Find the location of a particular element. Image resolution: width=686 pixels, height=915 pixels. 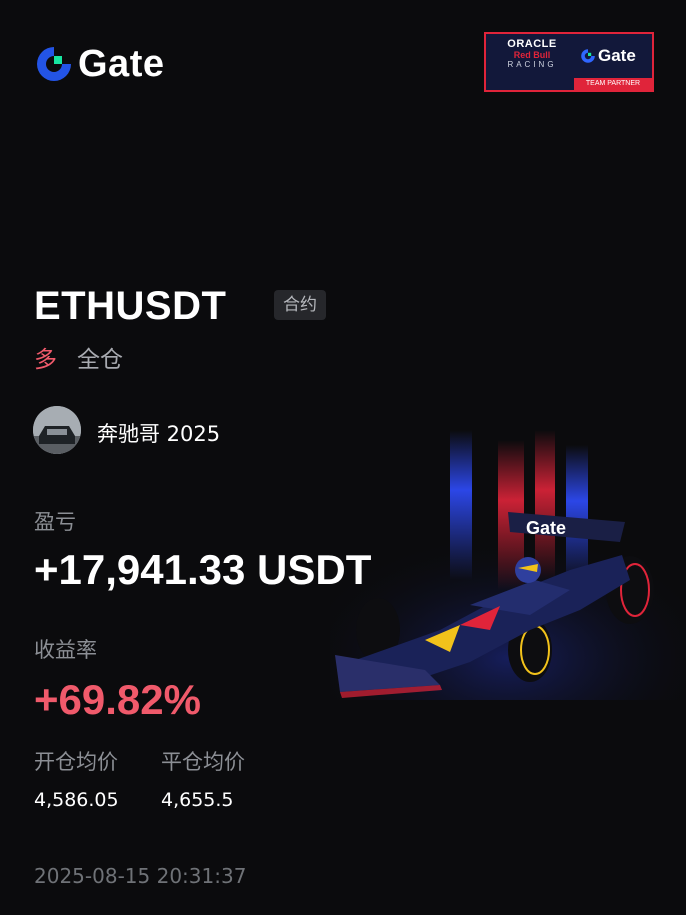

close-price-value: 4,655.5 is located at coordinates (197, 800).